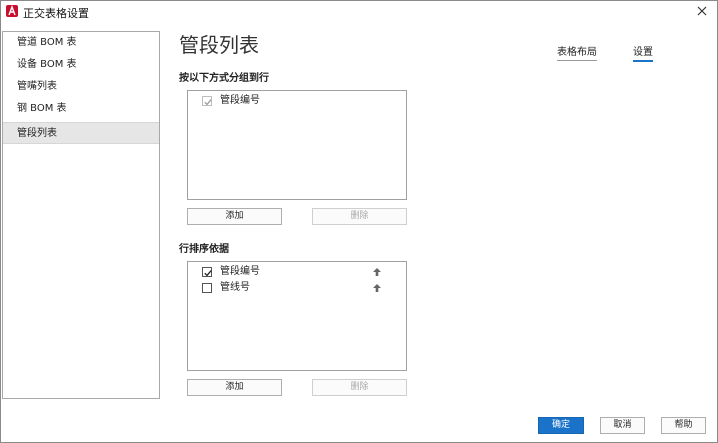 This screenshot has height=443, width=718. I want to click on sidebar-item-spool-list: 管段列表, so click(81, 133).